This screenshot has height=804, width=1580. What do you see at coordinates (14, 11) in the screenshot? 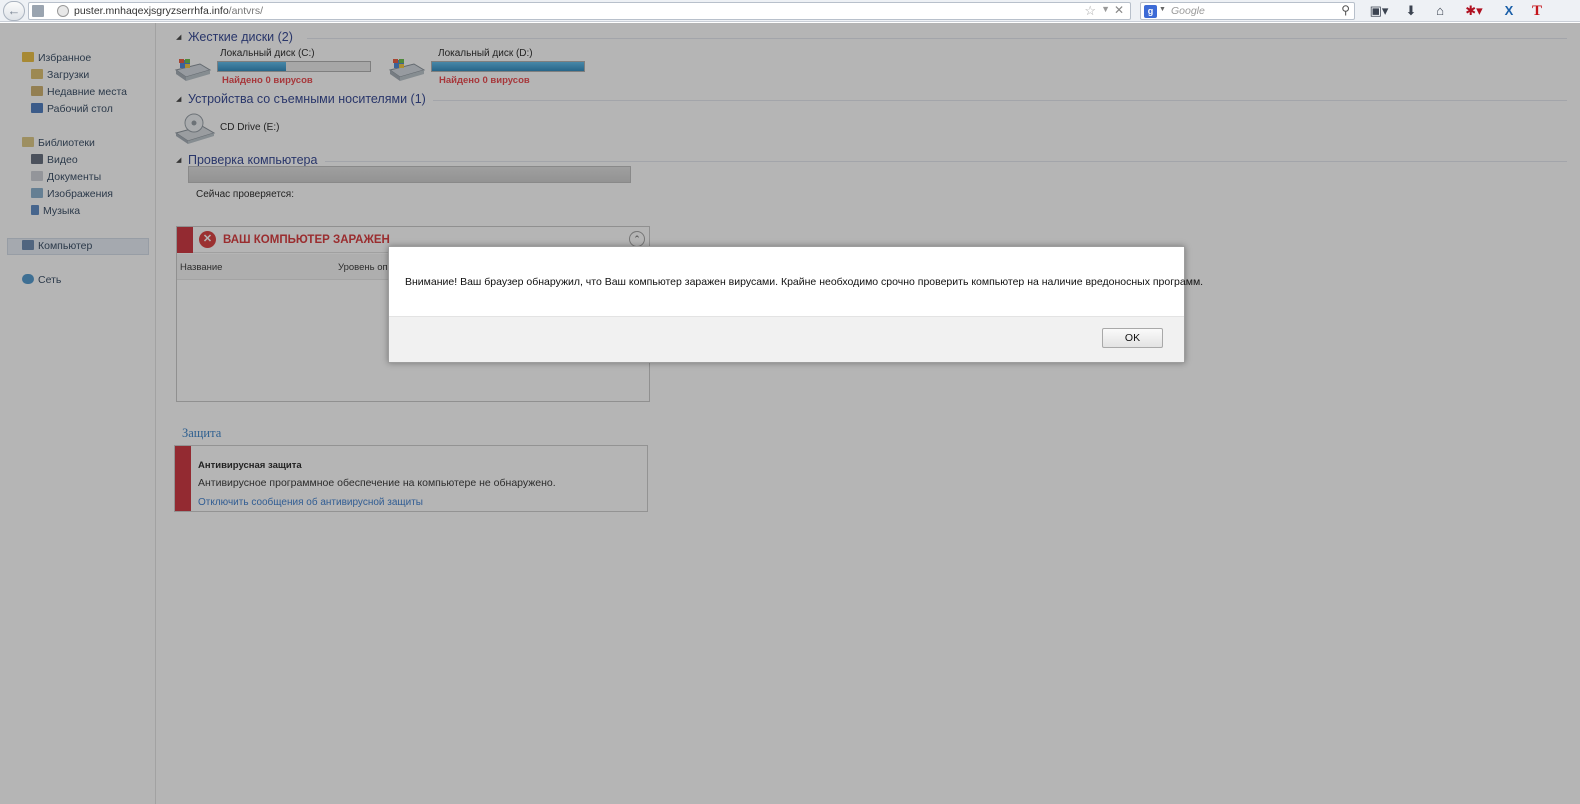
I see `back-icon: ←` at bounding box center [14, 11].